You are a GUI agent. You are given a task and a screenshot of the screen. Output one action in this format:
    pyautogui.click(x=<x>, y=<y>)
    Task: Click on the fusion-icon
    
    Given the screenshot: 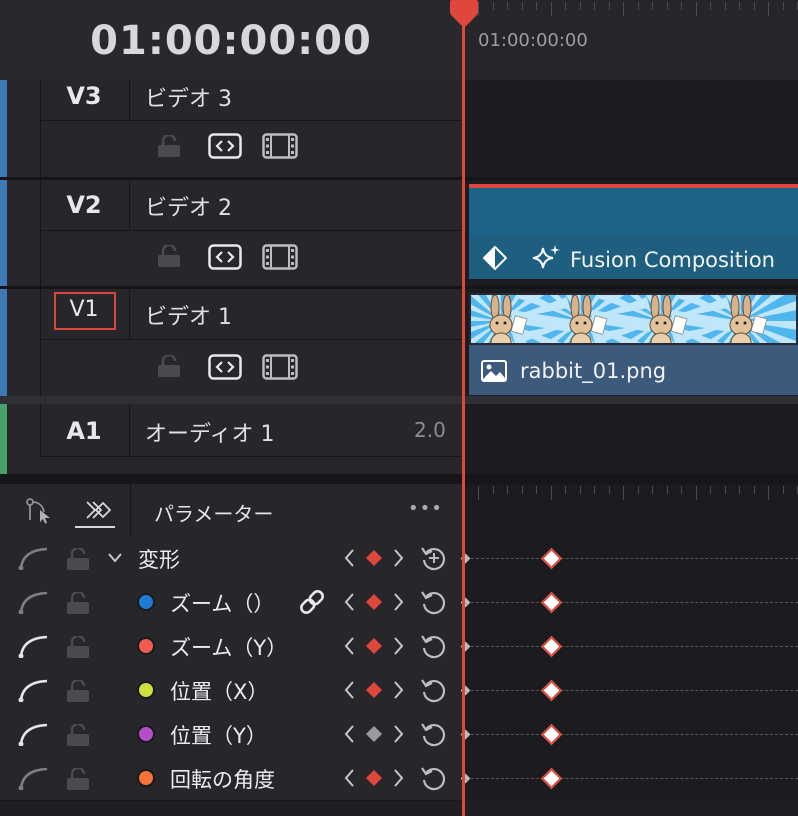 What is the action you would take?
    pyautogui.click(x=495, y=258)
    